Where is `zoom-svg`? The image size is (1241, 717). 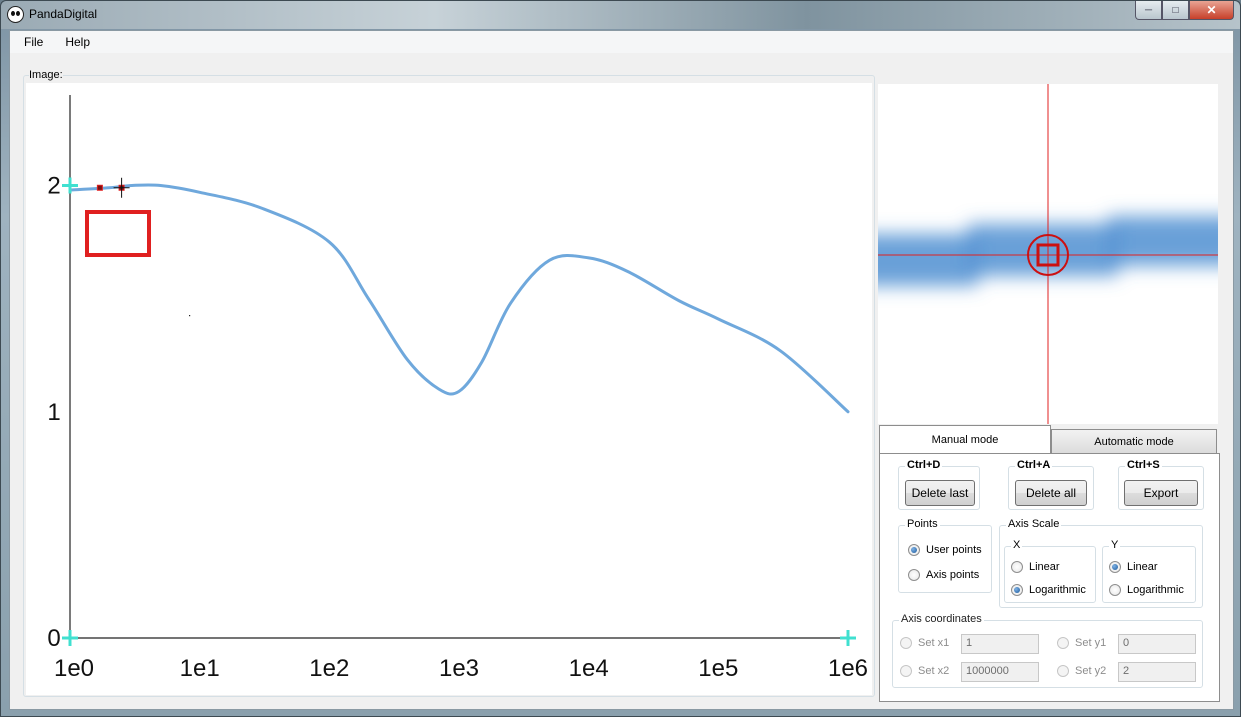
zoom-svg is located at coordinates (1048, 254).